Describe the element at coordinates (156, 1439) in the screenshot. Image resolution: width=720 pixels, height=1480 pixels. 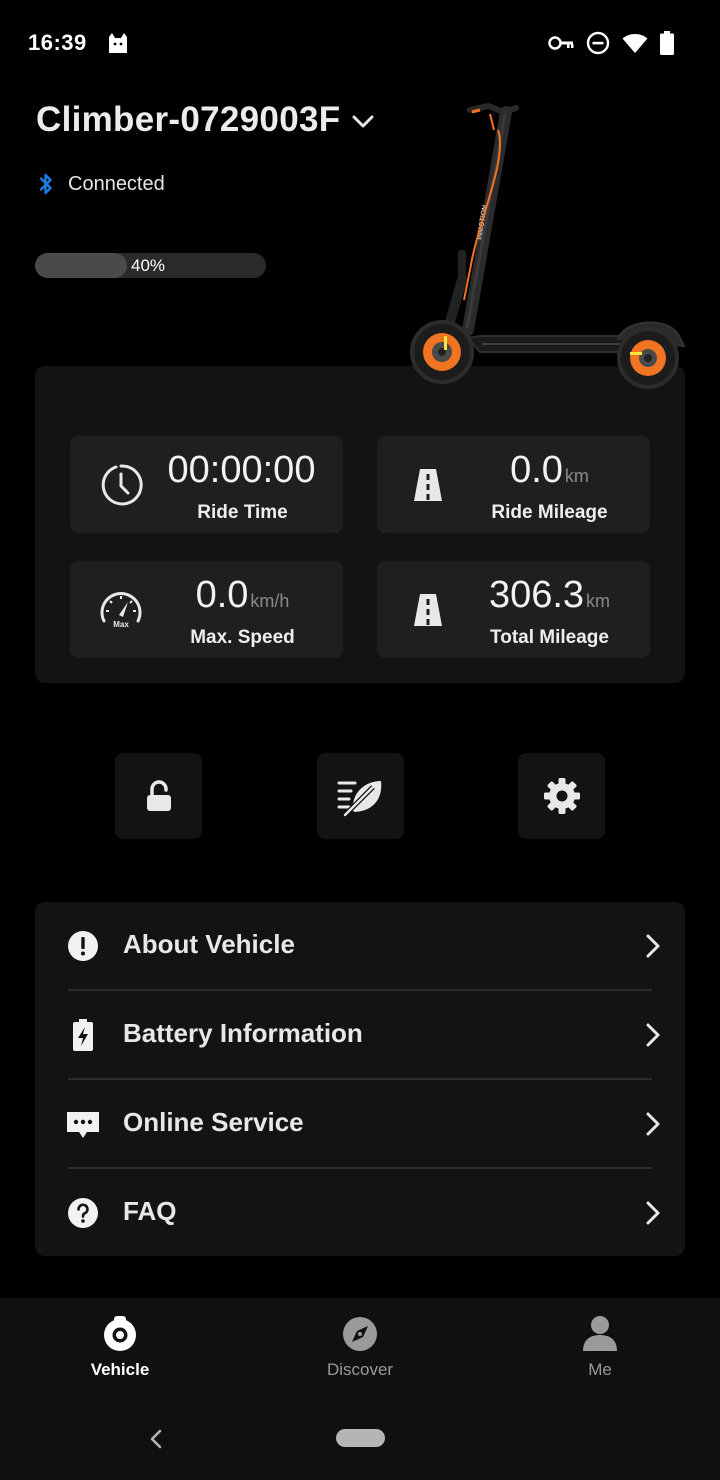
I see `system-back-icon` at that location.